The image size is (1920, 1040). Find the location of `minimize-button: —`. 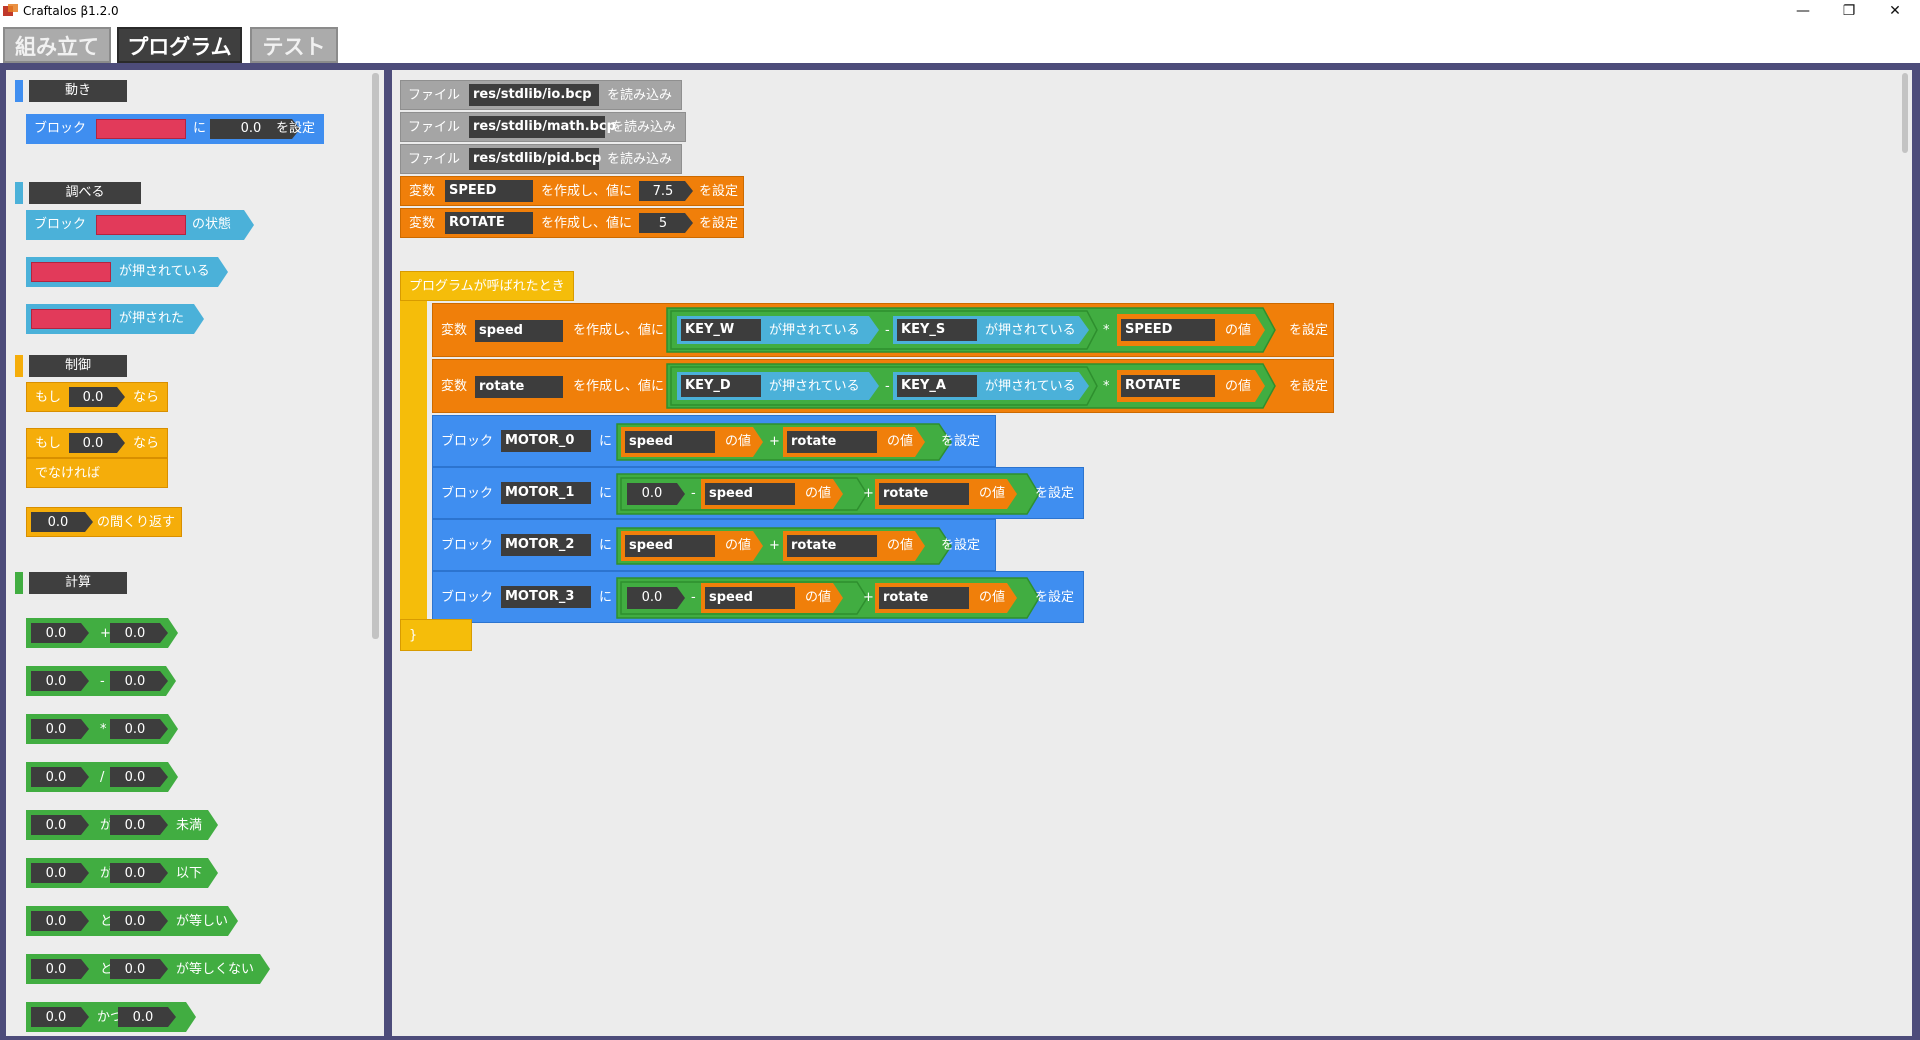

minimize-button: — is located at coordinates (1803, 11).